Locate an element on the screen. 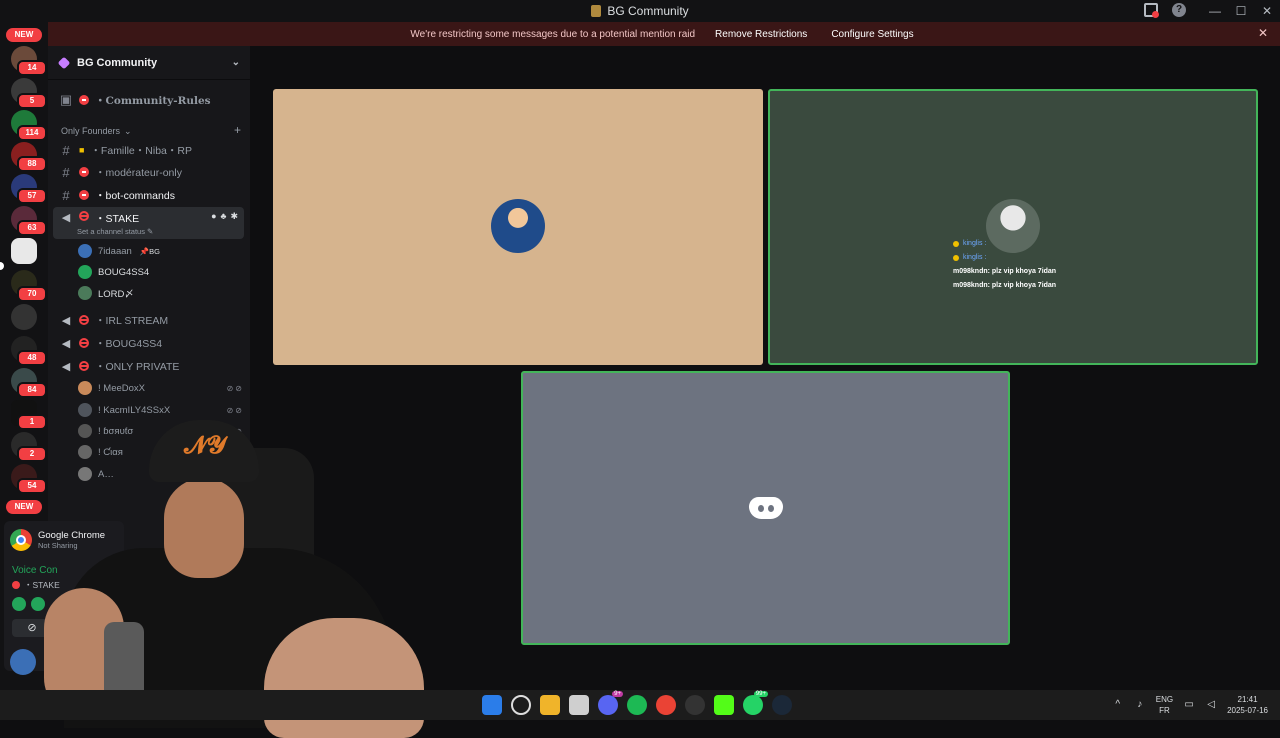  voice-user: ! KacmILY4SSxX ⊘⊘ is located at coordinates (161, 410).